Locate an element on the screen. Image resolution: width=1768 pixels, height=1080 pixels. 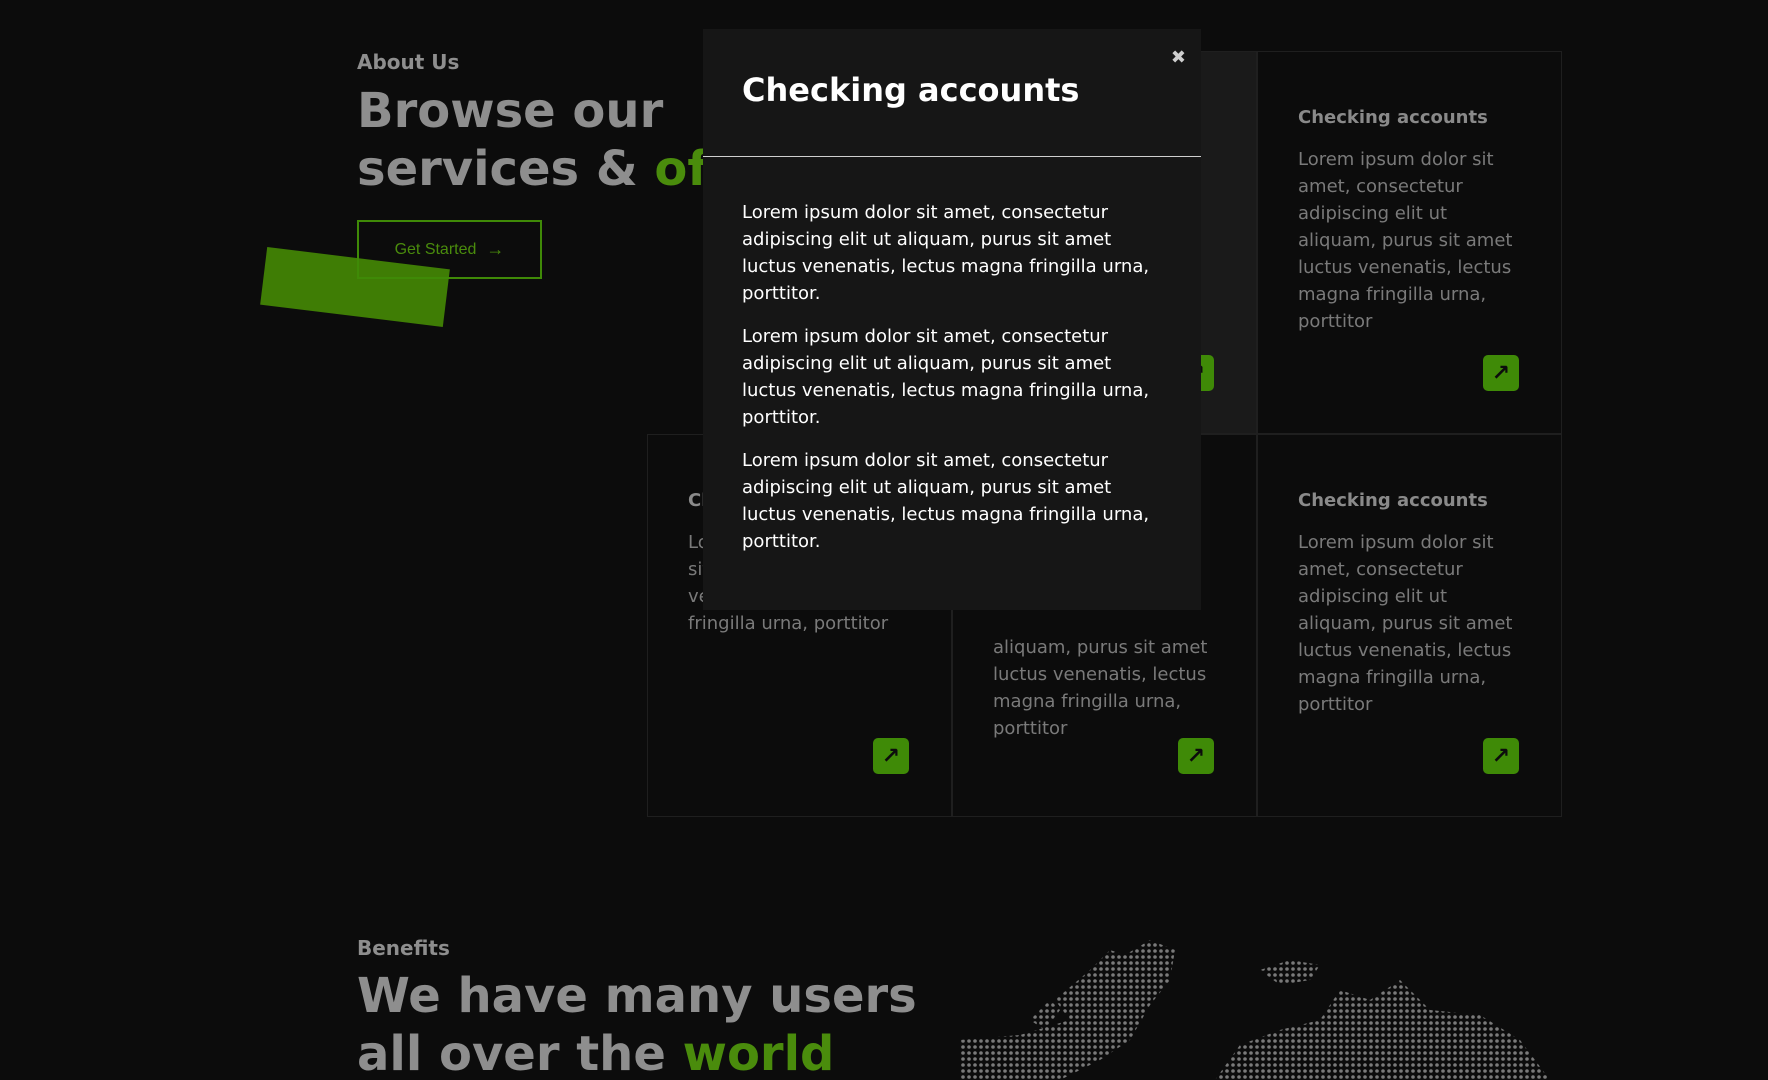
benefits-kicker: Benefits is located at coordinates (403, 948).